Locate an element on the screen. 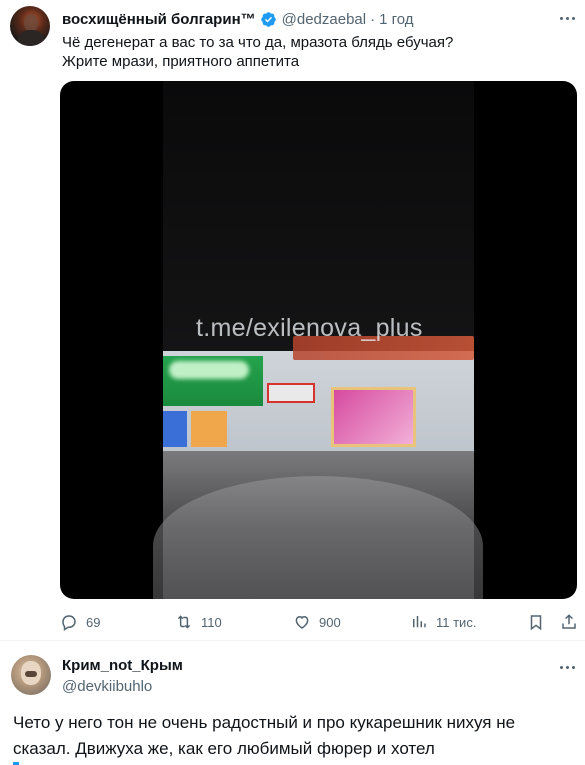 The image size is (585, 765). share-icon is located at coordinates (569, 621).